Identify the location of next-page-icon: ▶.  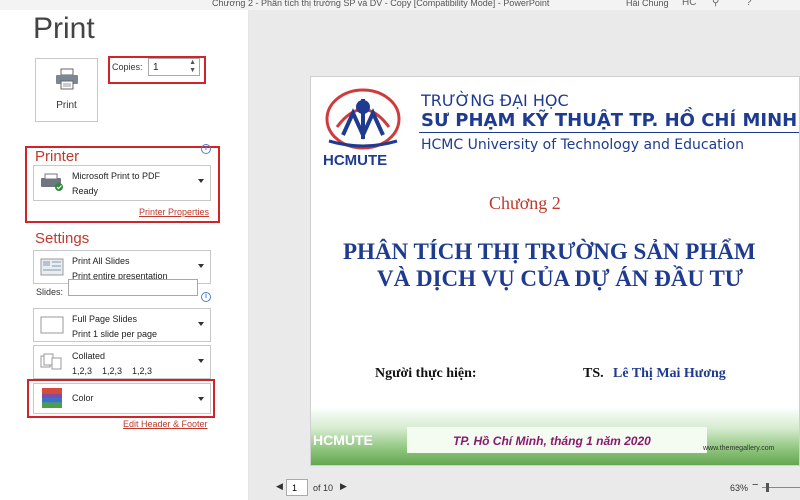
(343, 486).